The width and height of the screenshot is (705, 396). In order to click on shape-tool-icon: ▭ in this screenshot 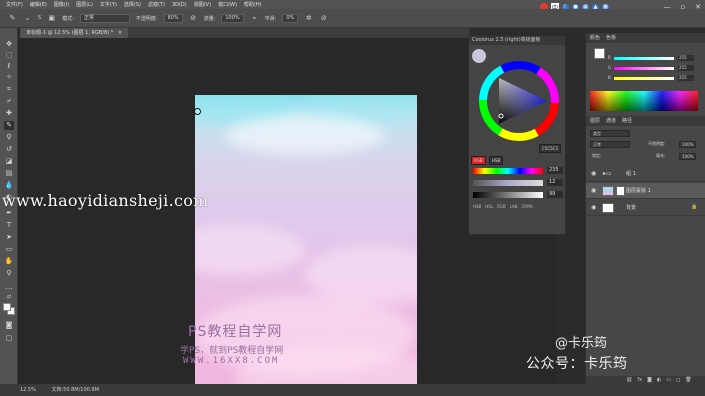, I will do `click(9, 249)`.